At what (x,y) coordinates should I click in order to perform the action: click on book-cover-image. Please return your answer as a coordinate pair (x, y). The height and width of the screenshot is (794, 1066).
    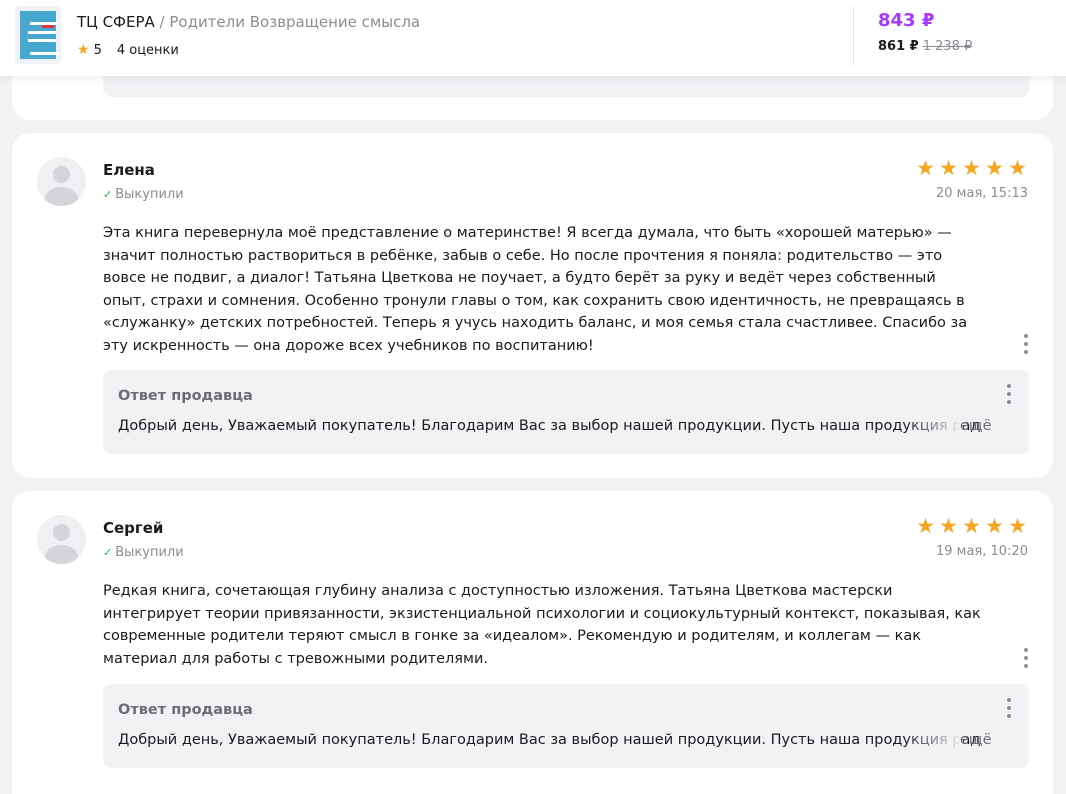
    Looking at the image, I should click on (39, 35).